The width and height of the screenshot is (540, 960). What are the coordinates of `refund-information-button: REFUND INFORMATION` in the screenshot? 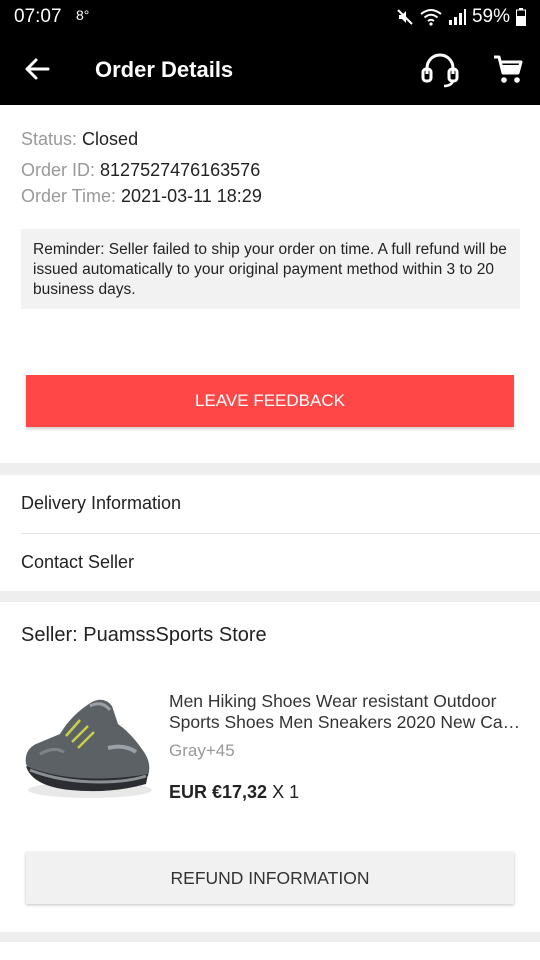 It's located at (270, 878).